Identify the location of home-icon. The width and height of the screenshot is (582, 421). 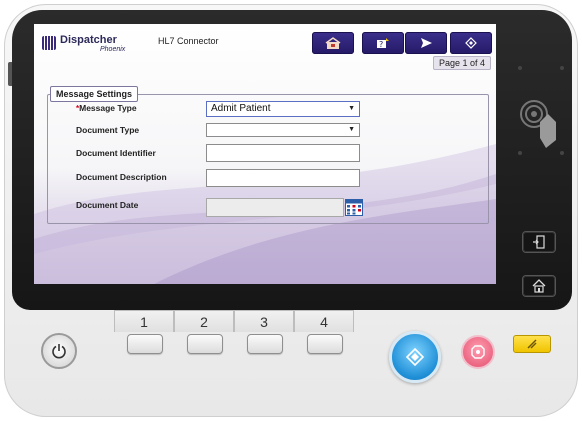
(539, 286).